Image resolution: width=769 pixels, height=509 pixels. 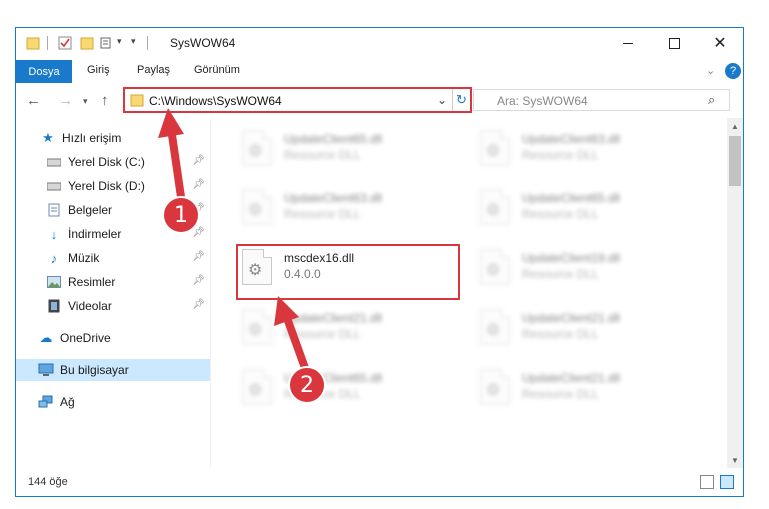 I want to click on step-1-badge: 1, so click(x=181, y=215).